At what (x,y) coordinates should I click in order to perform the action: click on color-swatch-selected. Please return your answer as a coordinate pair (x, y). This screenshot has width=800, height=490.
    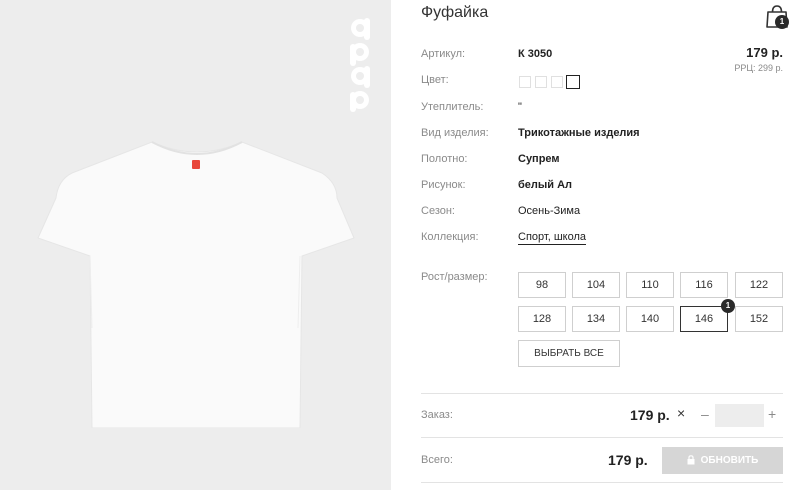
    Looking at the image, I should click on (573, 82).